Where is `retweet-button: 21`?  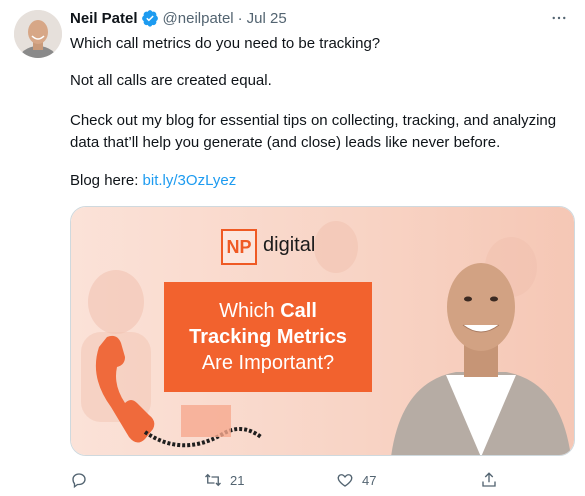 retweet-button: 21 is located at coordinates (224, 480).